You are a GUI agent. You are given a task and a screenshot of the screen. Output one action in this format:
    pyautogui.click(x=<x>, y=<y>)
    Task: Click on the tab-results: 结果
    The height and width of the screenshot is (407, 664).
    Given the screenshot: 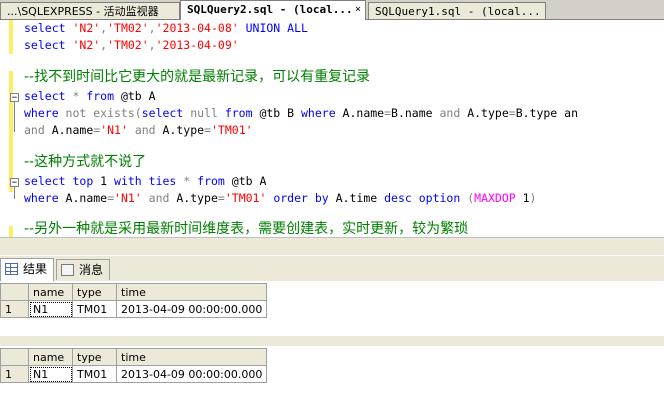 What is the action you would take?
    pyautogui.click(x=27, y=269)
    